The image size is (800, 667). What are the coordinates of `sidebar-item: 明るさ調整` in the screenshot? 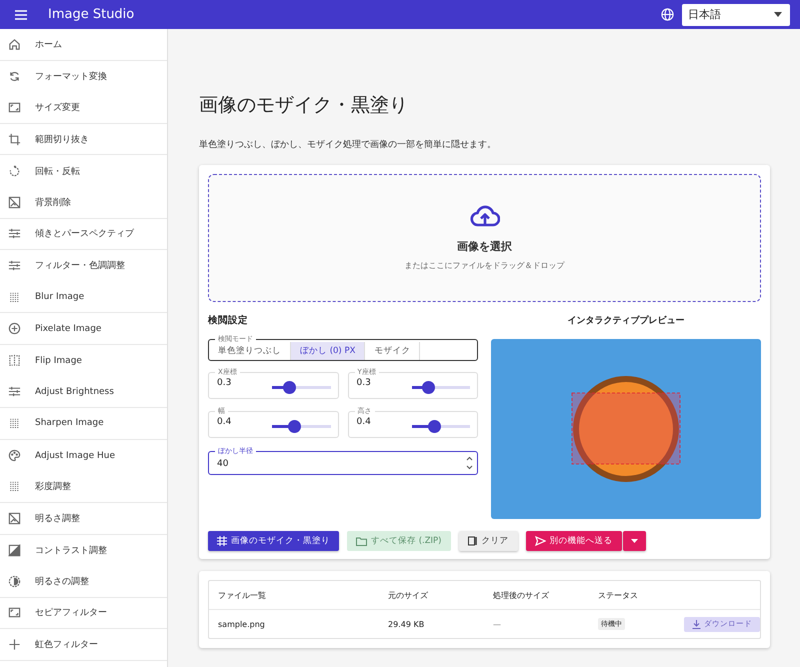 It's located at (83, 518).